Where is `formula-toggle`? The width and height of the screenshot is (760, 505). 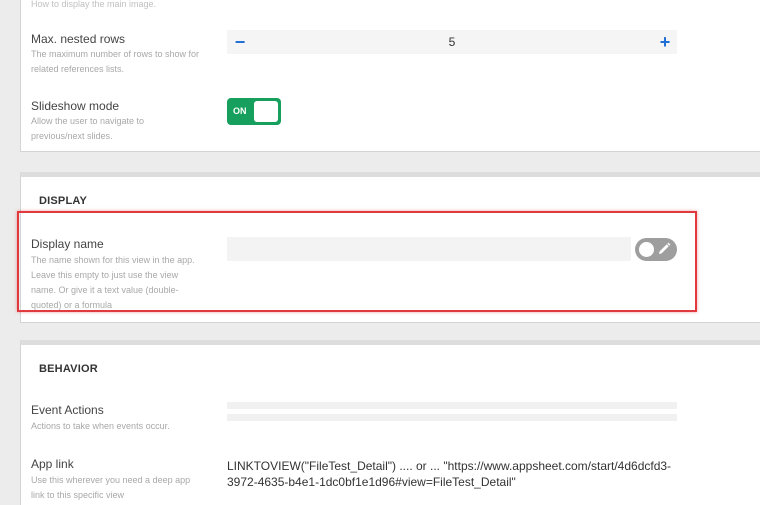
formula-toggle is located at coordinates (656, 249).